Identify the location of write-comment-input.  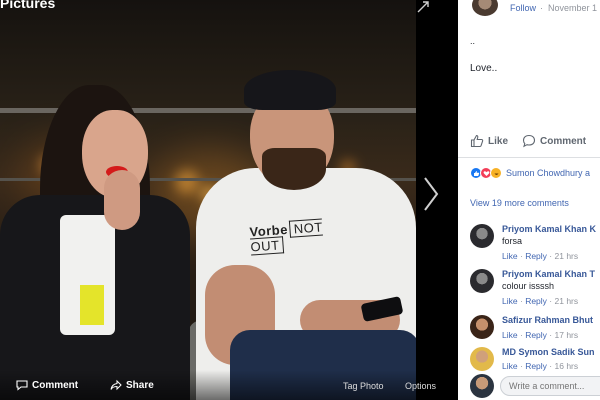
(550, 386).